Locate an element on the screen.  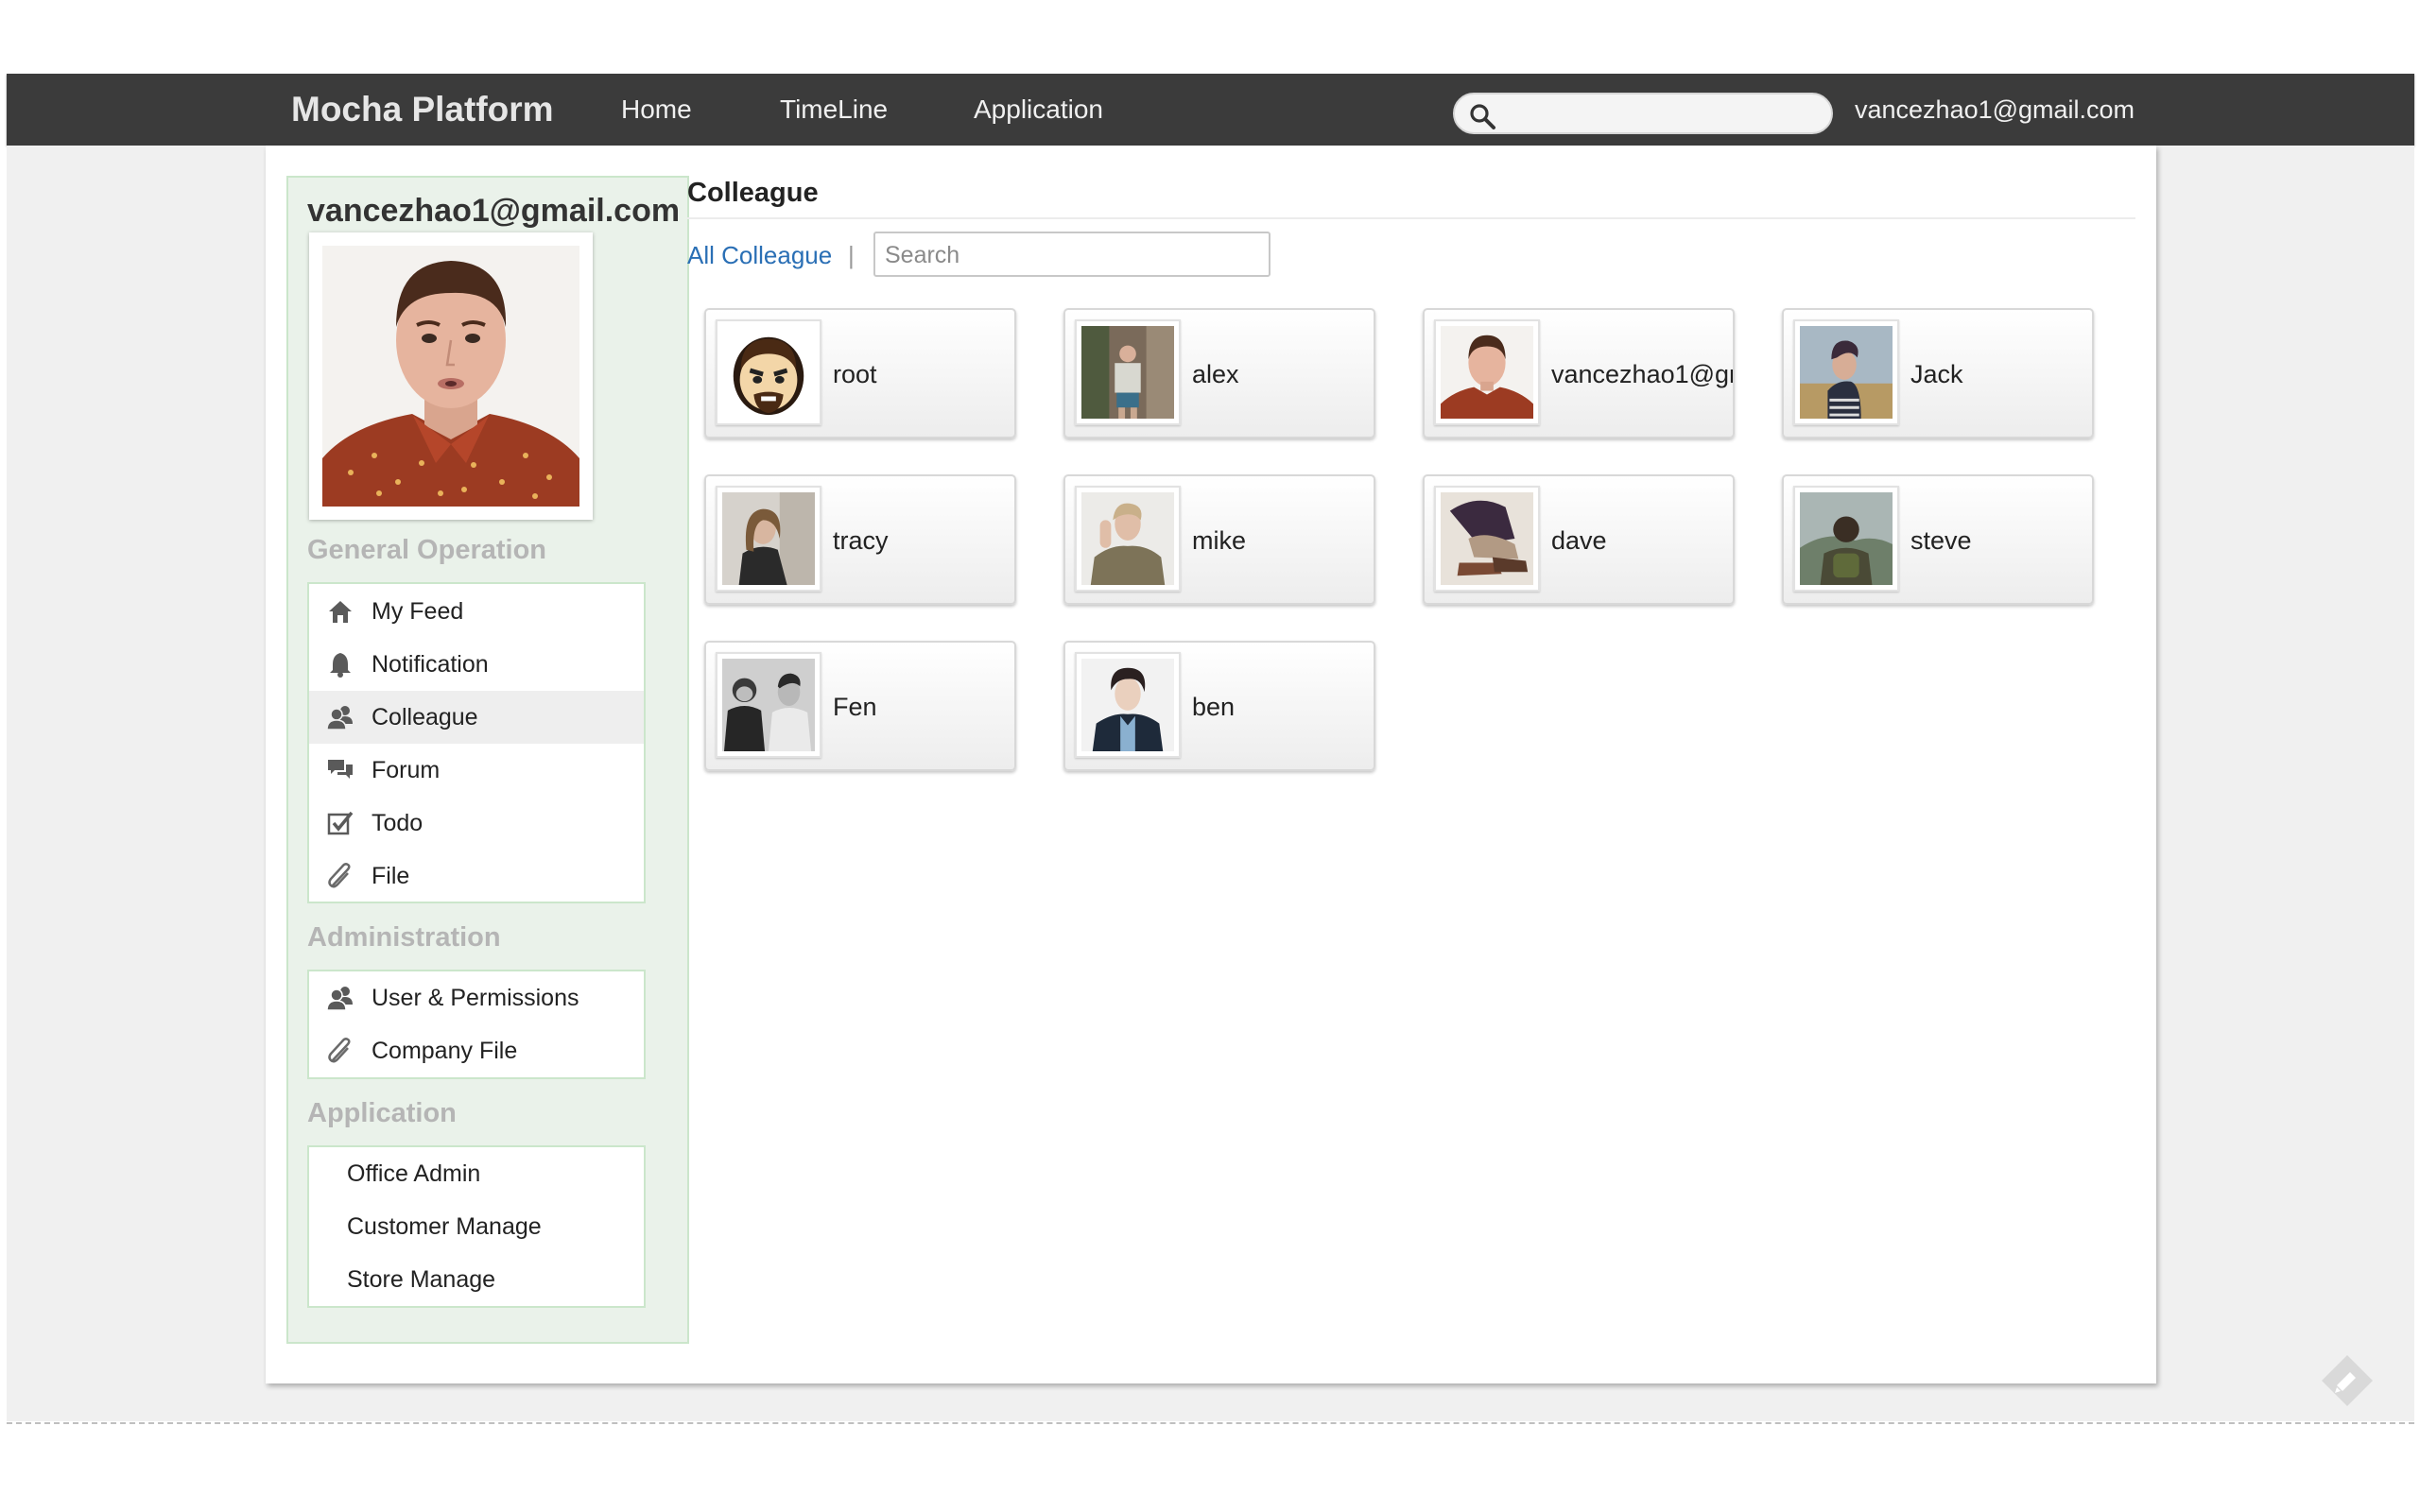
chat-icon is located at coordinates (341, 769).